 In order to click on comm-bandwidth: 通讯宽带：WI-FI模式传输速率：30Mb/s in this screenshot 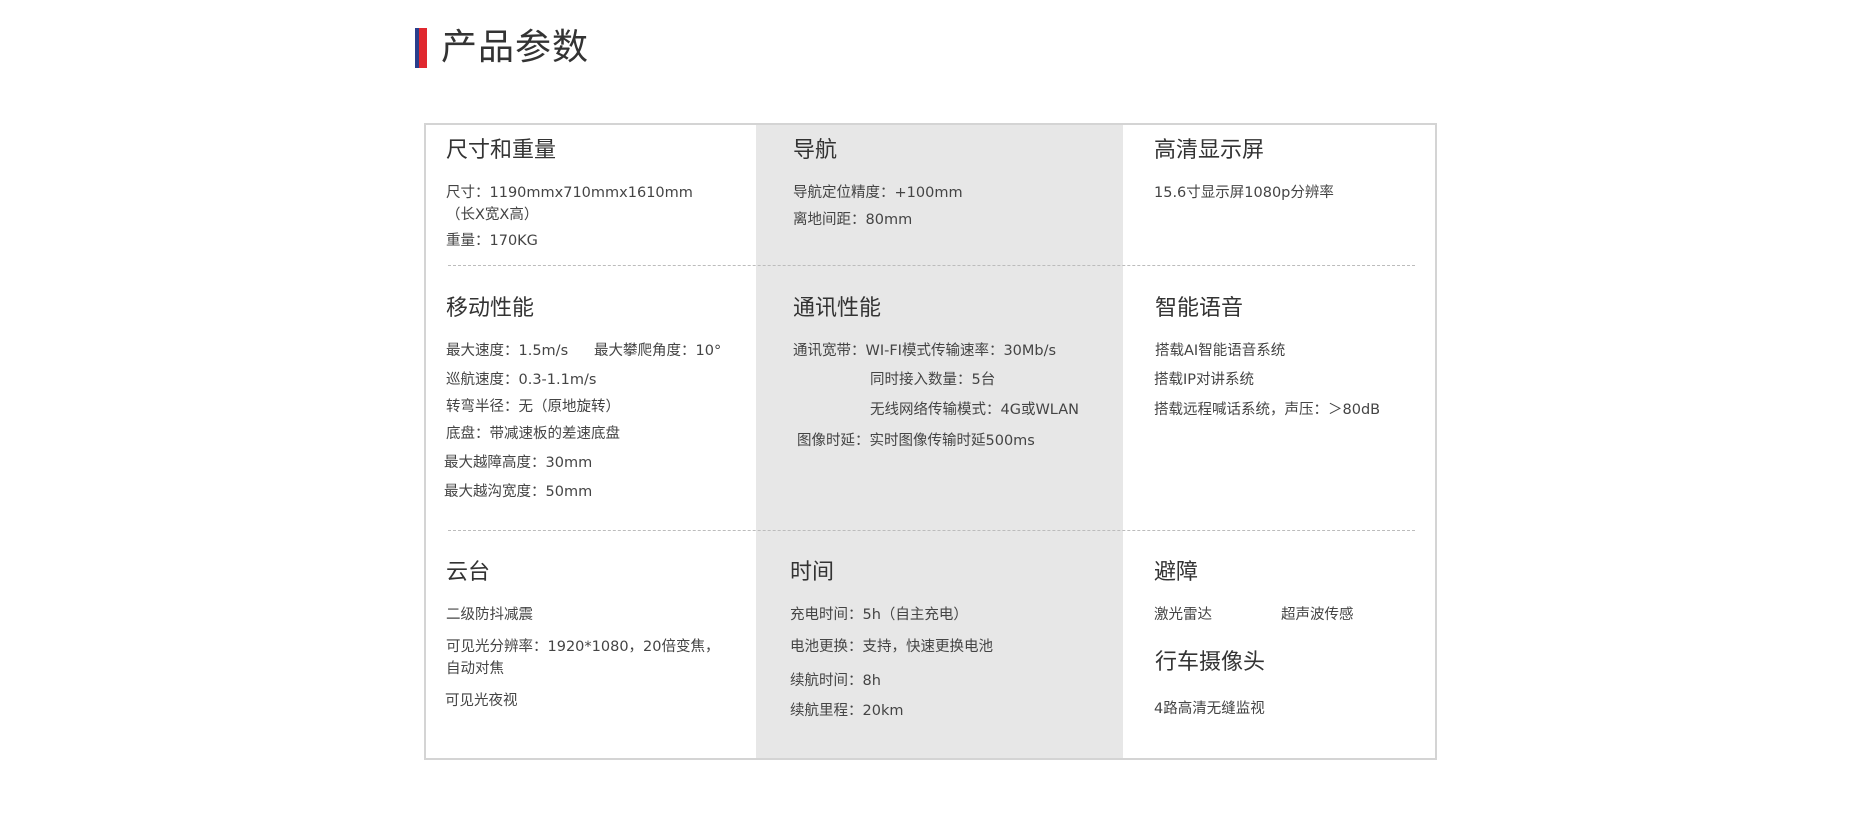, I will do `click(925, 351)`.